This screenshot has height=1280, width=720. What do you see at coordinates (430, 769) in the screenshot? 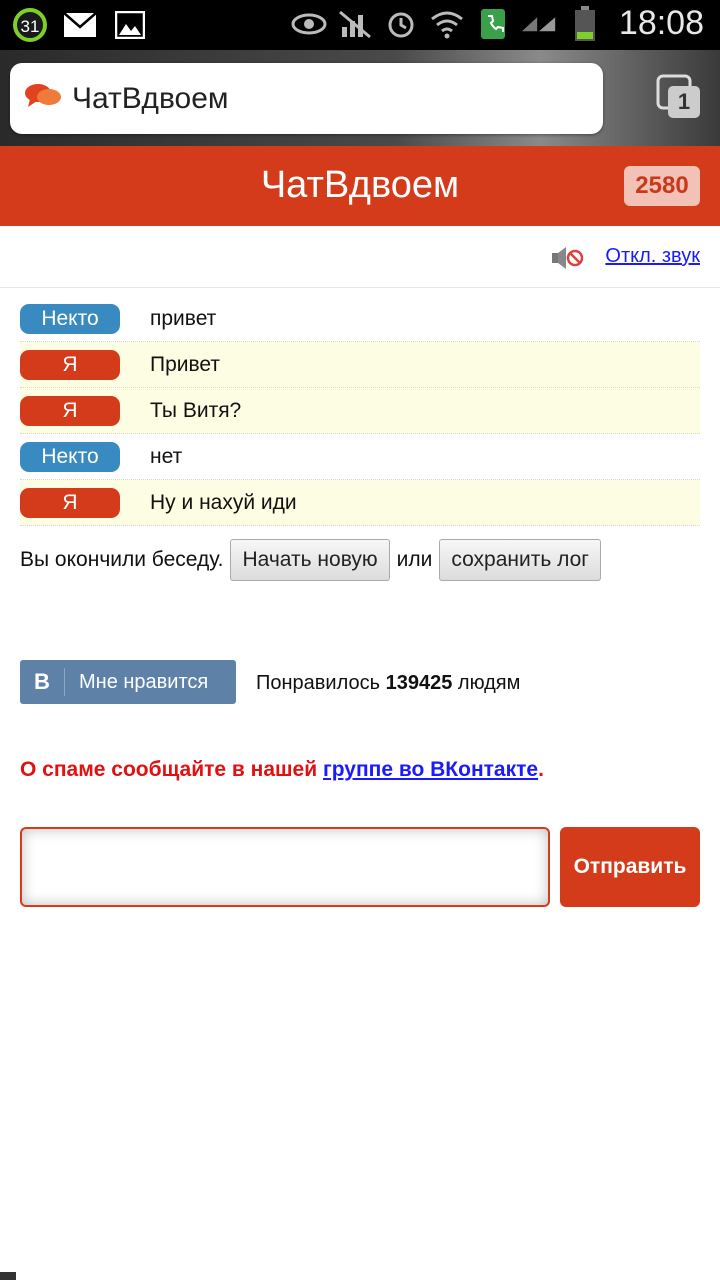
I see `vk-group-link: группе во ВКонтакте` at bounding box center [430, 769].